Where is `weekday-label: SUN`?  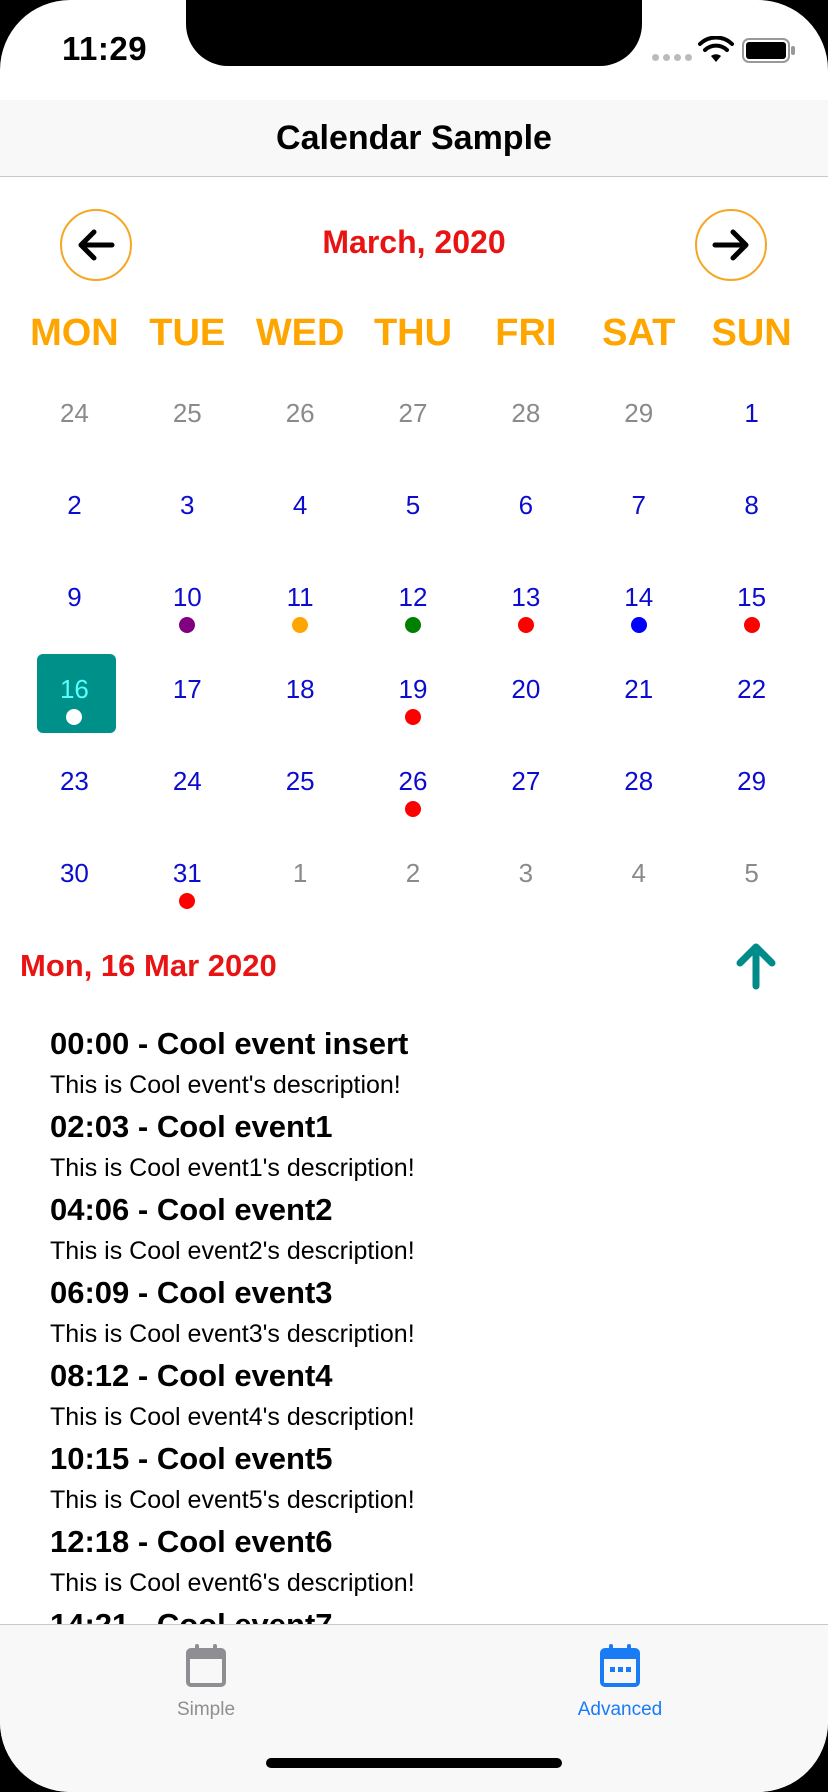
weekday-label: SUN is located at coordinates (751, 333).